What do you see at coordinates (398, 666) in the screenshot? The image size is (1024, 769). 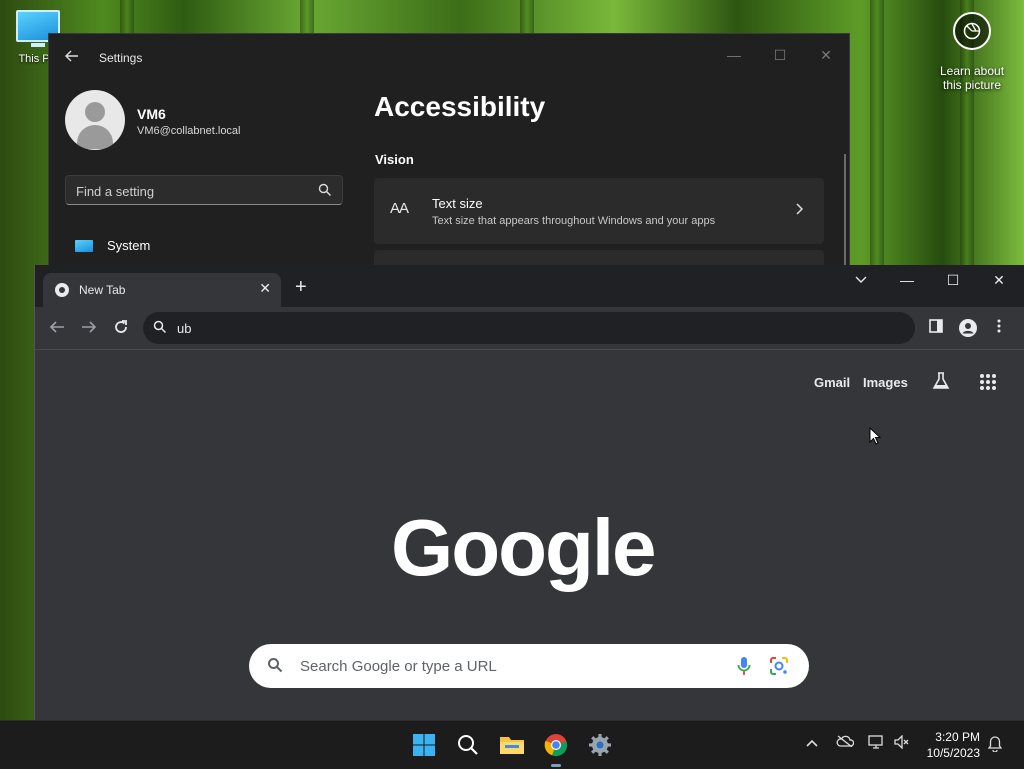 I see `search-placeholder: Search Google or type a URL` at bounding box center [398, 666].